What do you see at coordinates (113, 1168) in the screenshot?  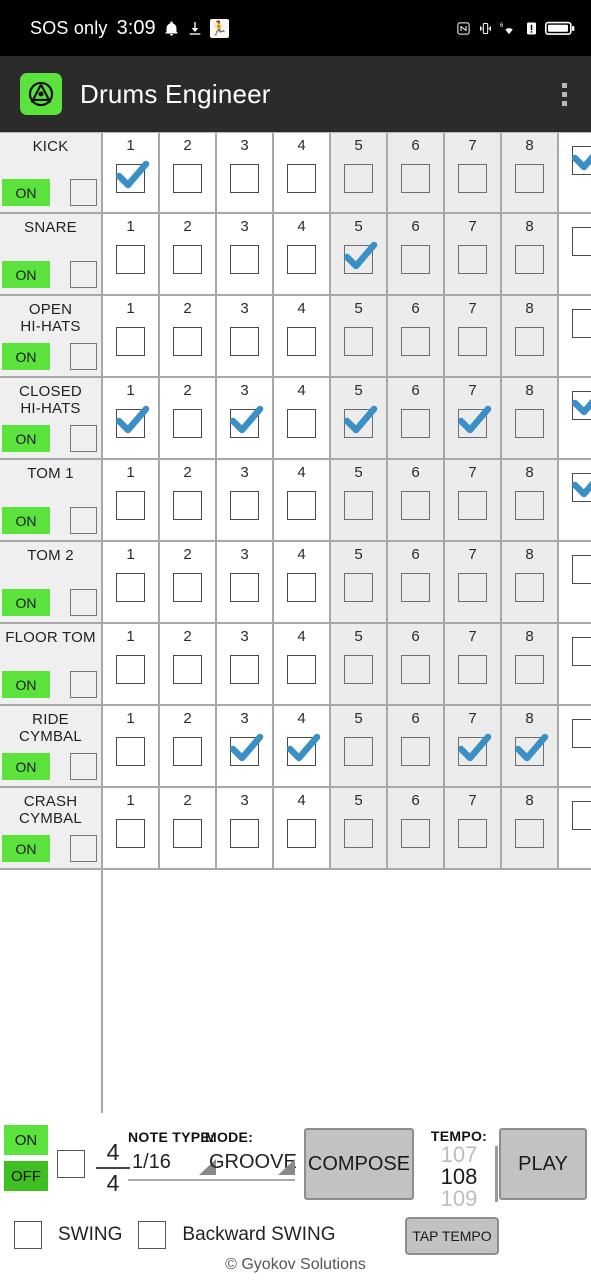 I see `time-signature: 4 4` at bounding box center [113, 1168].